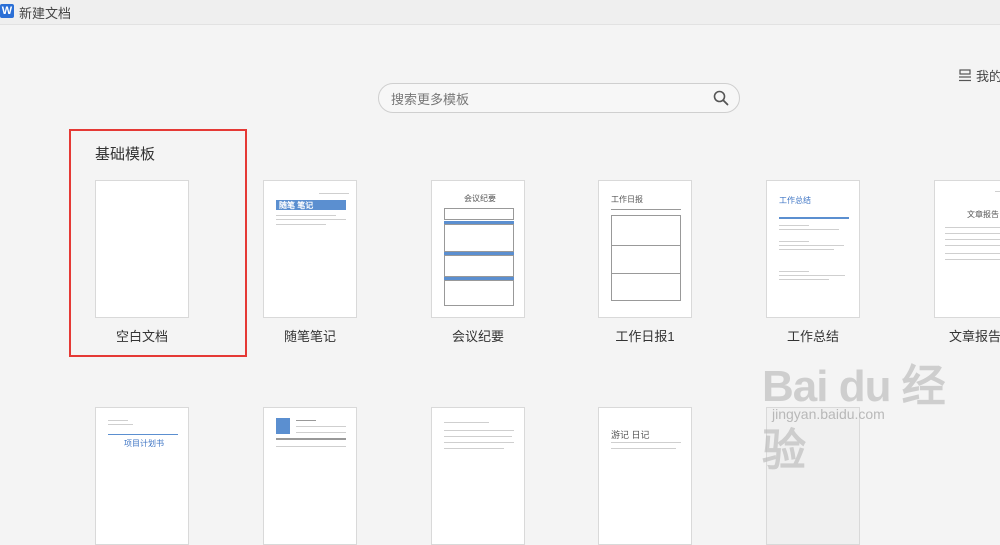  What do you see at coordinates (965, 75) in the screenshot?
I see `template-stack-icon` at bounding box center [965, 75].